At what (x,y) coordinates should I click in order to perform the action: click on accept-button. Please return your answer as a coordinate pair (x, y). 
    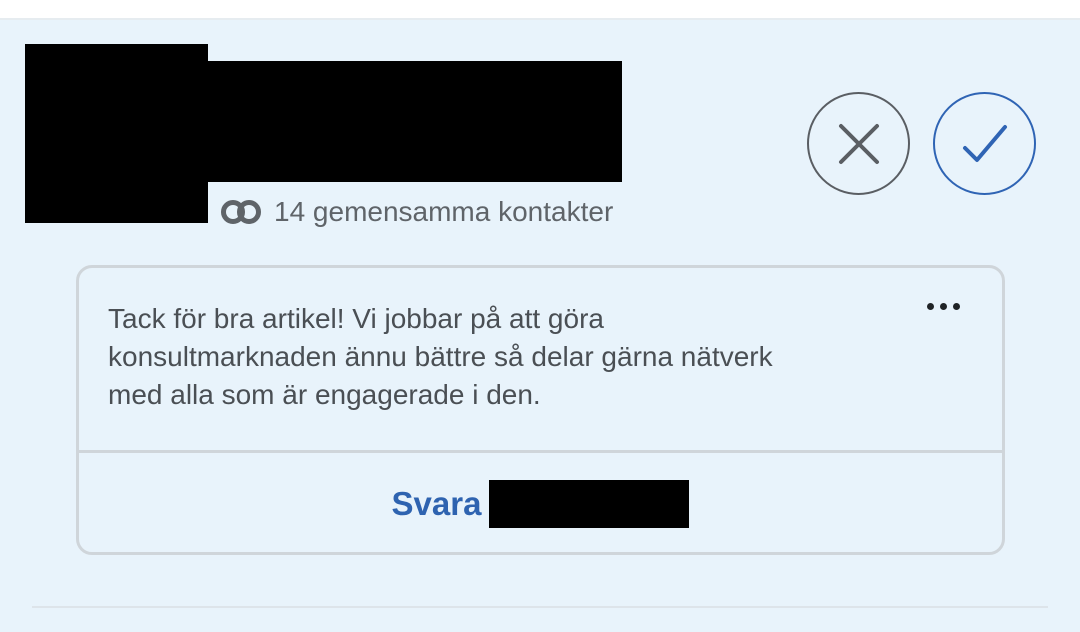
    Looking at the image, I should click on (984, 143).